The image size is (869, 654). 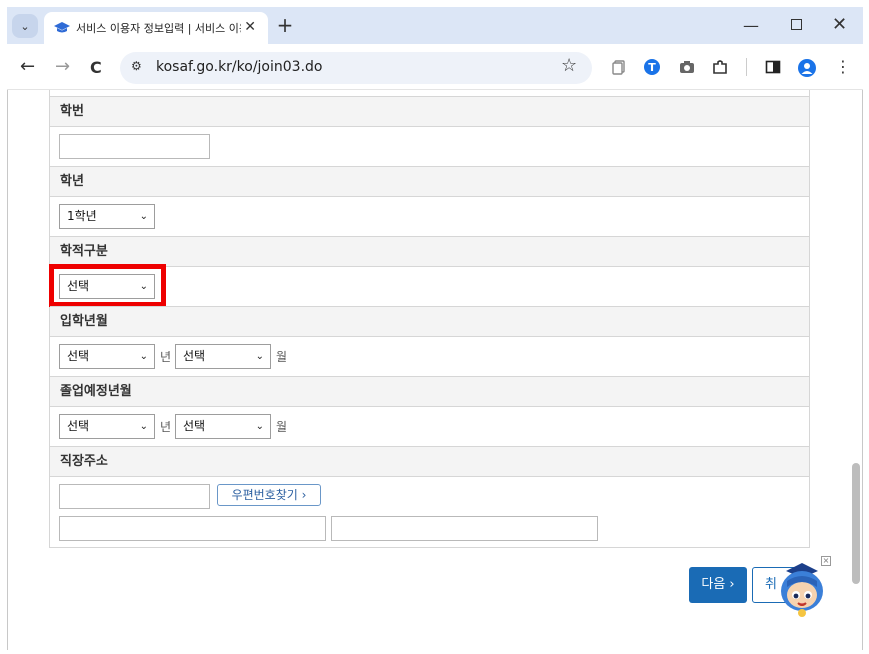 I want to click on admission-date-label: 입학년월, so click(x=429, y=321).